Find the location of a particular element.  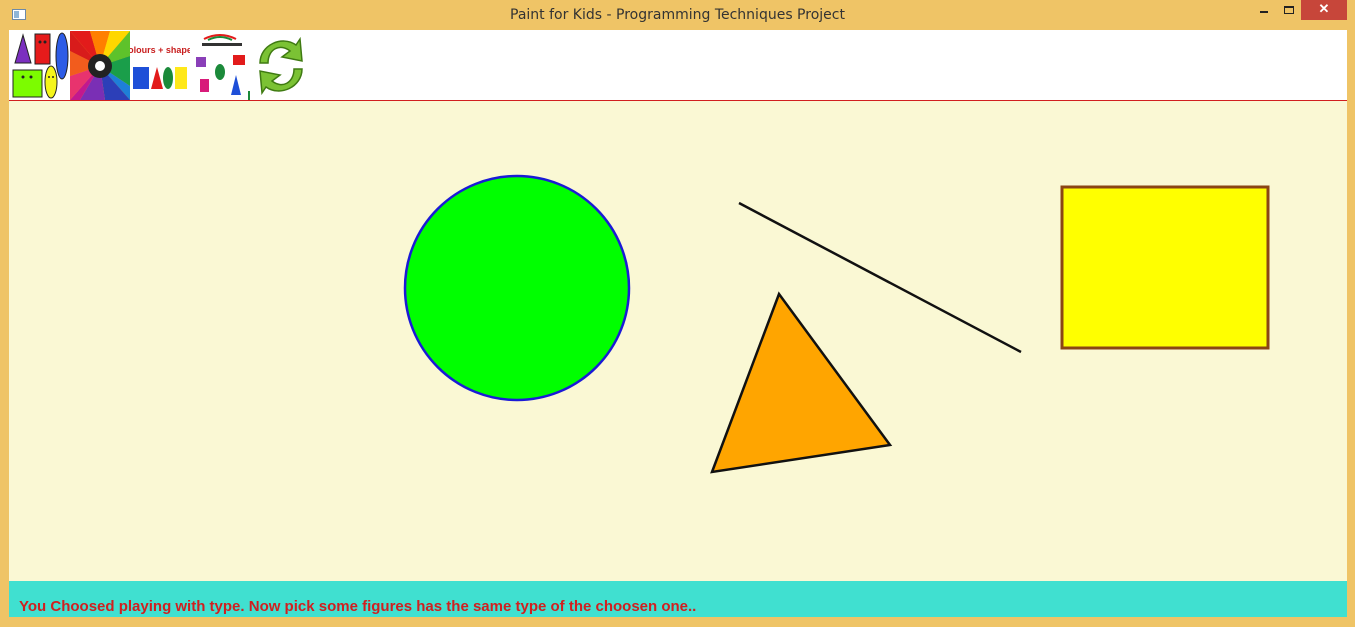

switch-mode-button is located at coordinates (281, 65).